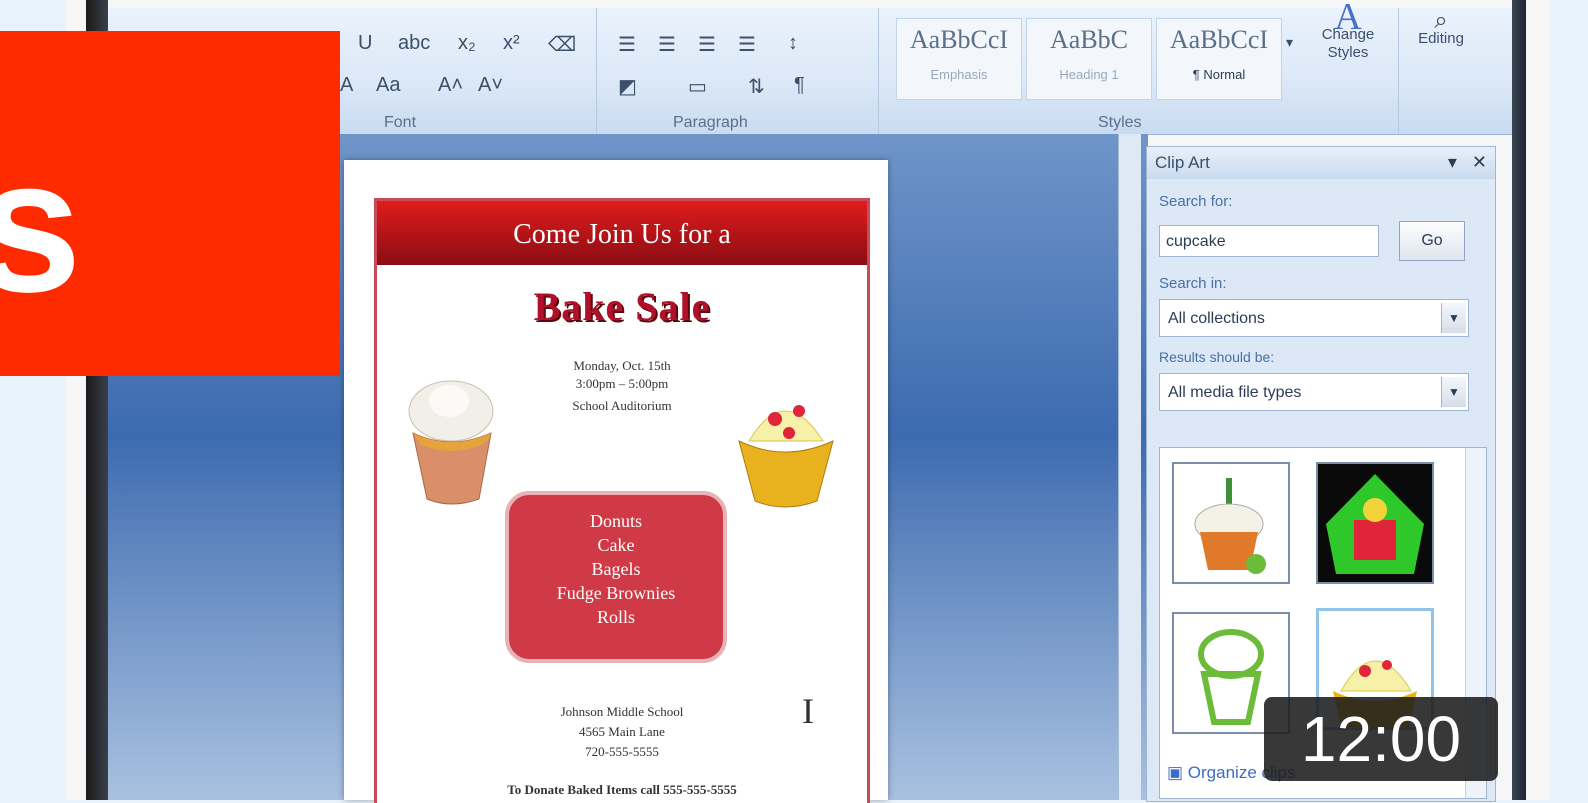  What do you see at coordinates (170, 203) in the screenshot?
I see `thumbnail-red-banner: s` at bounding box center [170, 203].